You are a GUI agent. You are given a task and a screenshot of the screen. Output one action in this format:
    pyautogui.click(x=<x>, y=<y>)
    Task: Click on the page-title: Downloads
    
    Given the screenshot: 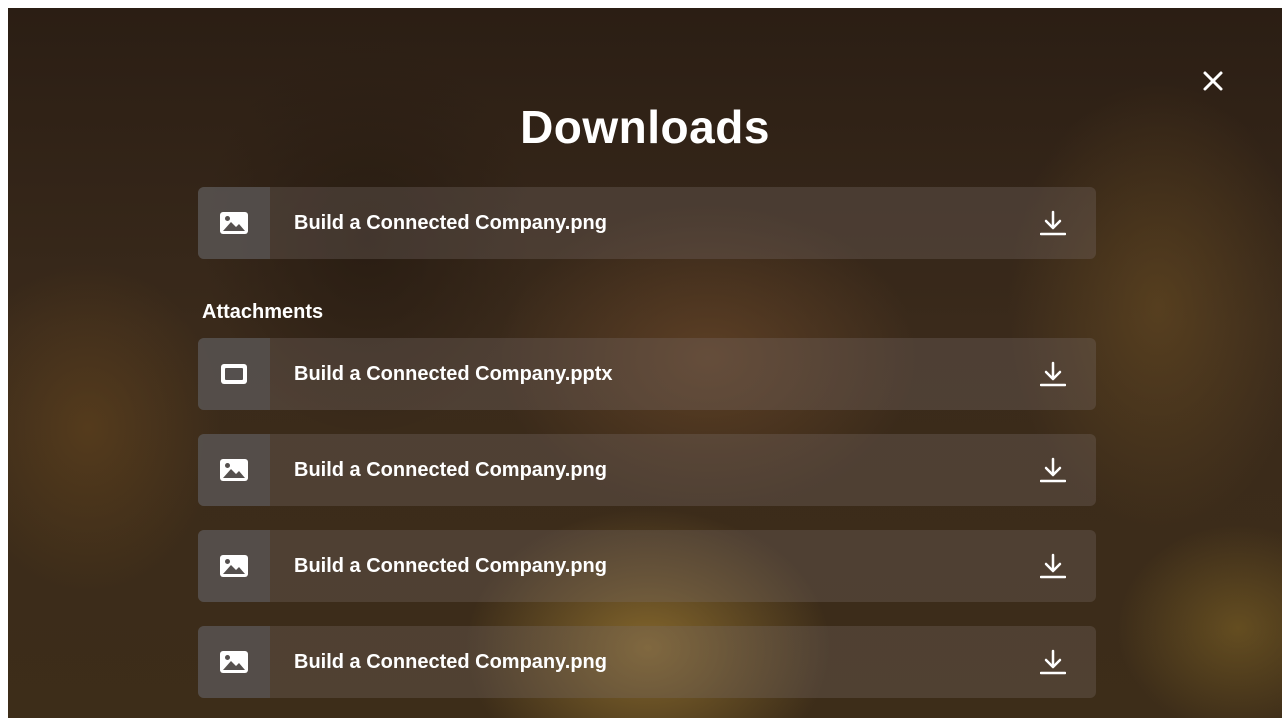 What is the action you would take?
    pyautogui.click(x=645, y=127)
    